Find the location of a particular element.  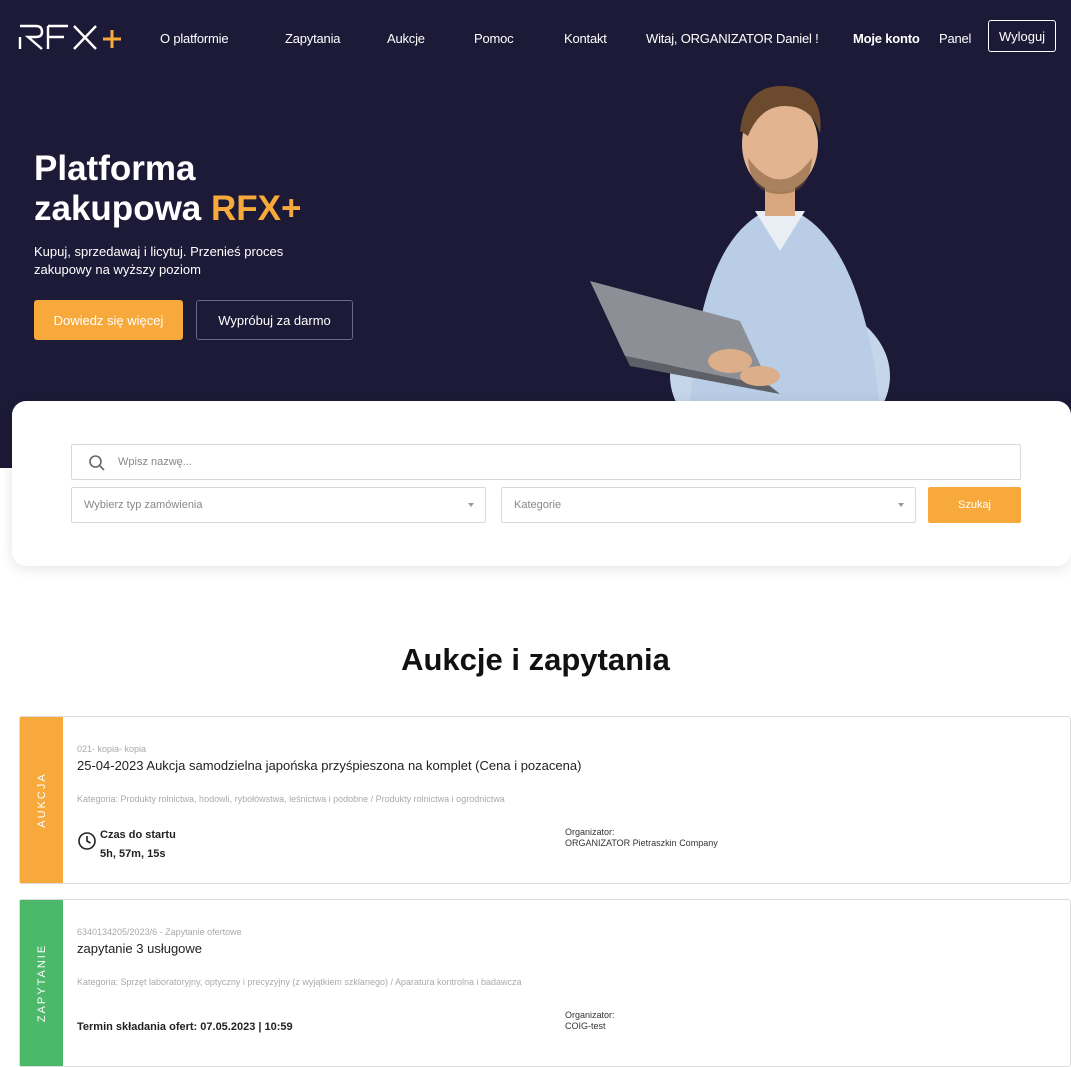

organizer-name: ORGANIZATOR Pietraszkin Company is located at coordinates (641, 843).